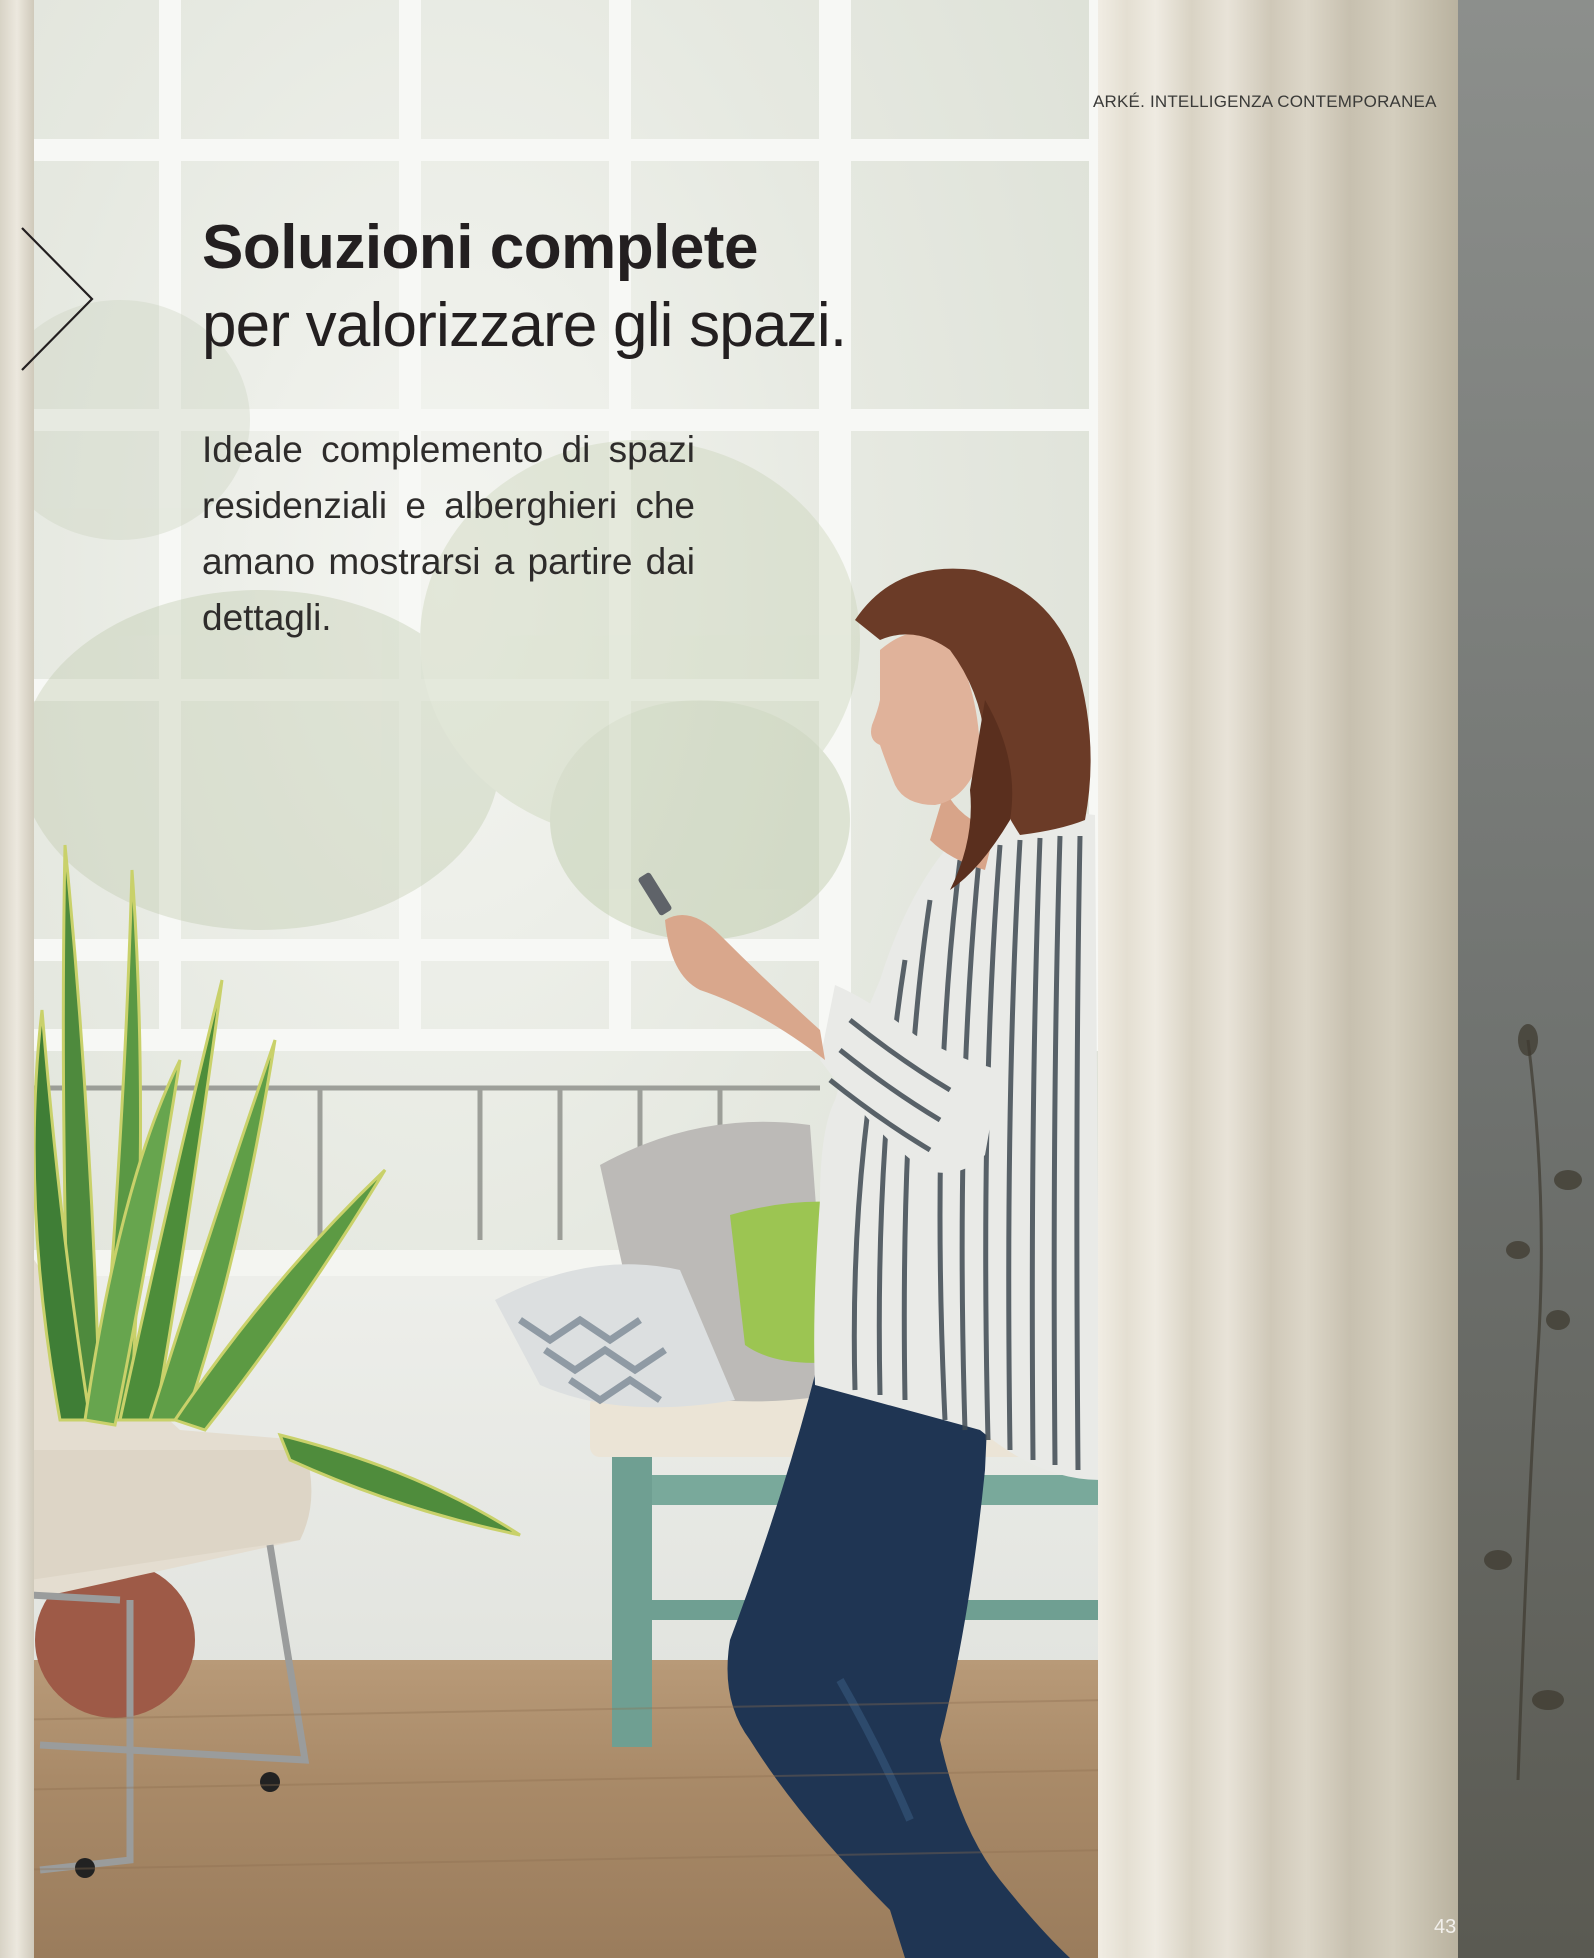 The height and width of the screenshot is (1958, 1594). Describe the element at coordinates (57, 299) in the screenshot. I see `chevron-right-icon` at that location.